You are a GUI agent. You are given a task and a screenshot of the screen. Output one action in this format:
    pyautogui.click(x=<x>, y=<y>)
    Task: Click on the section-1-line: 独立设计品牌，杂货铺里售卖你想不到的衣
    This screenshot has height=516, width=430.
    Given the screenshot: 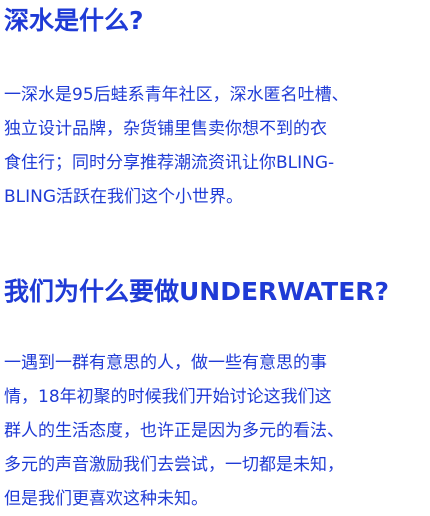 What is the action you would take?
    pyautogui.click(x=165, y=129)
    